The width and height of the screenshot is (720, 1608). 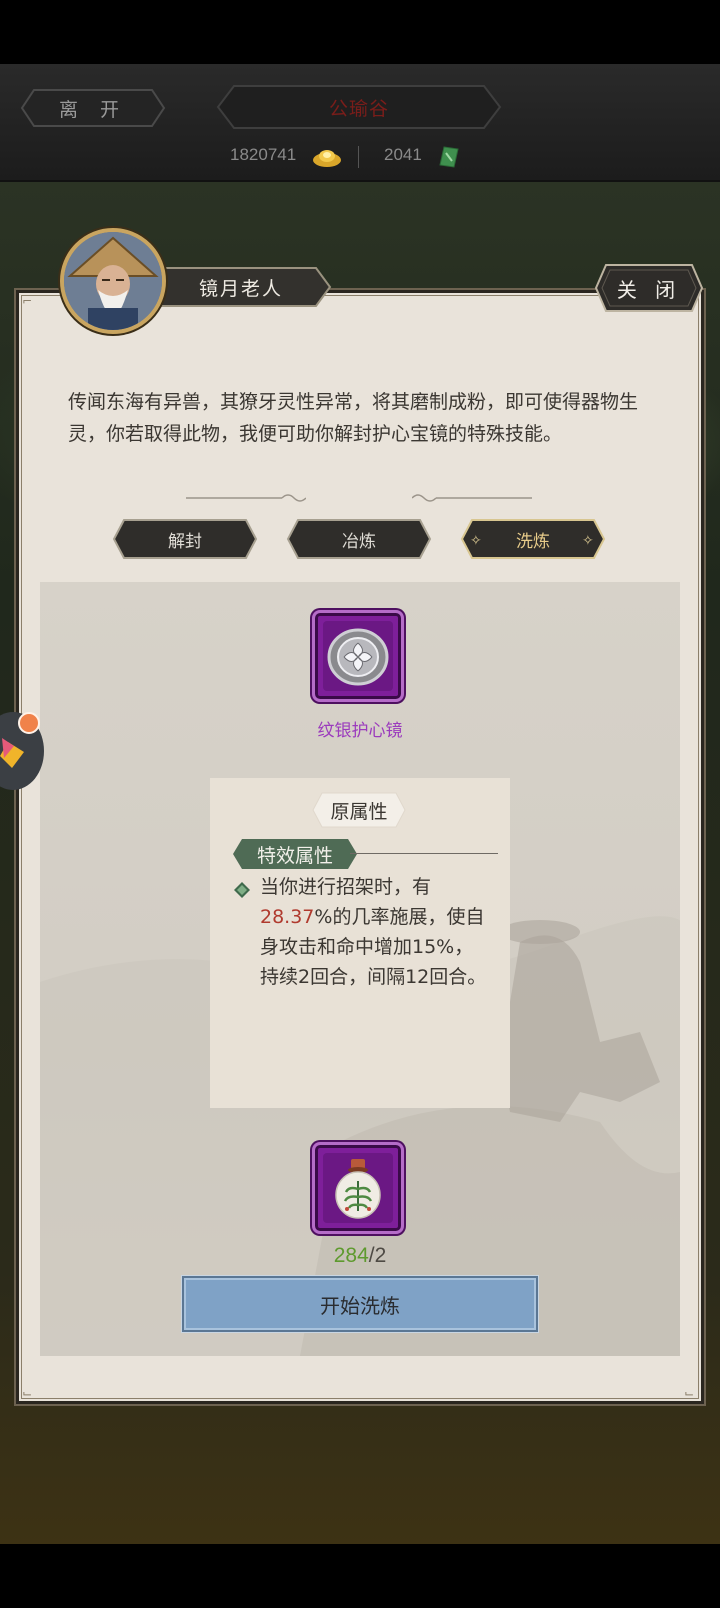 What do you see at coordinates (287, 917) in the screenshot?
I see `effect-chance-value: 28.37` at bounding box center [287, 917].